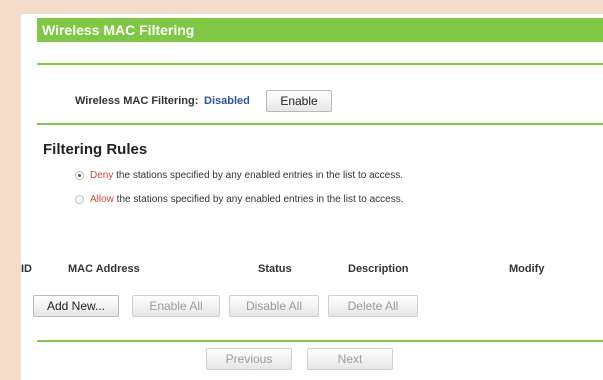 The image size is (603, 380). I want to click on filtering-rules-heading: Filtering Rules, so click(95, 149).